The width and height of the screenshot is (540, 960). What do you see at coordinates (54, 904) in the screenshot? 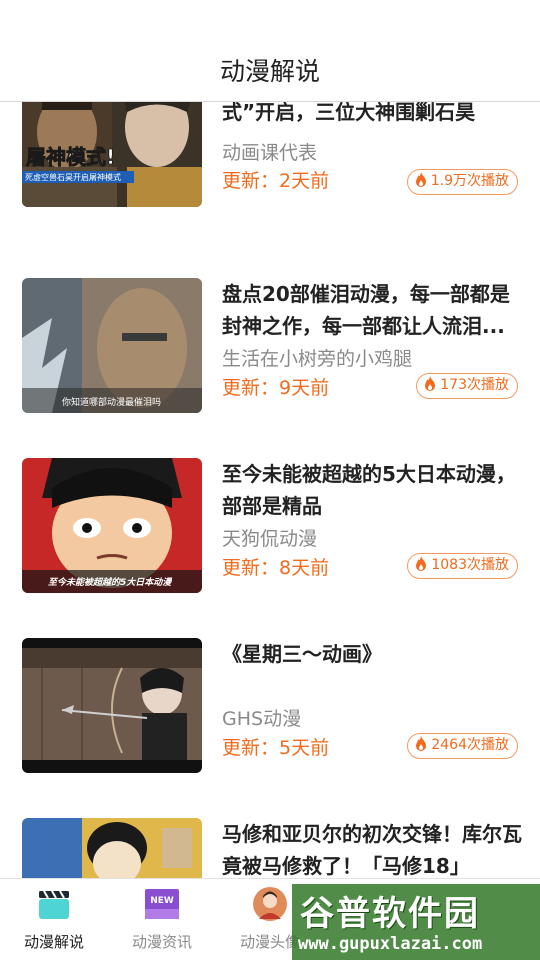
I see `clapperboard-icon` at bounding box center [54, 904].